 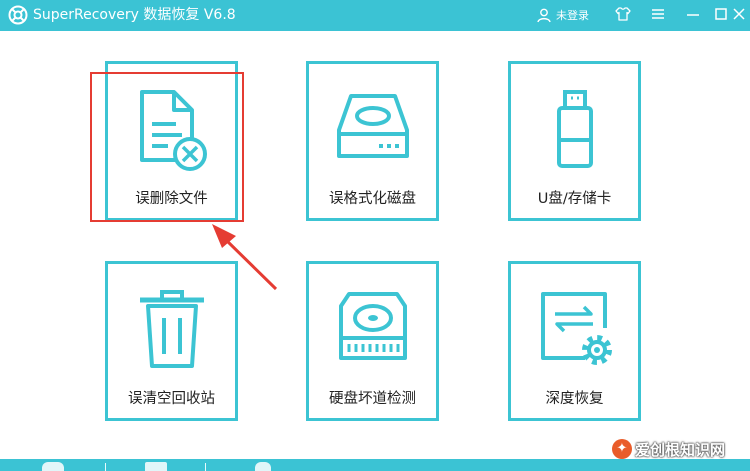 I want to click on card-usb-storage: U盘/存储卡, so click(x=574, y=141).